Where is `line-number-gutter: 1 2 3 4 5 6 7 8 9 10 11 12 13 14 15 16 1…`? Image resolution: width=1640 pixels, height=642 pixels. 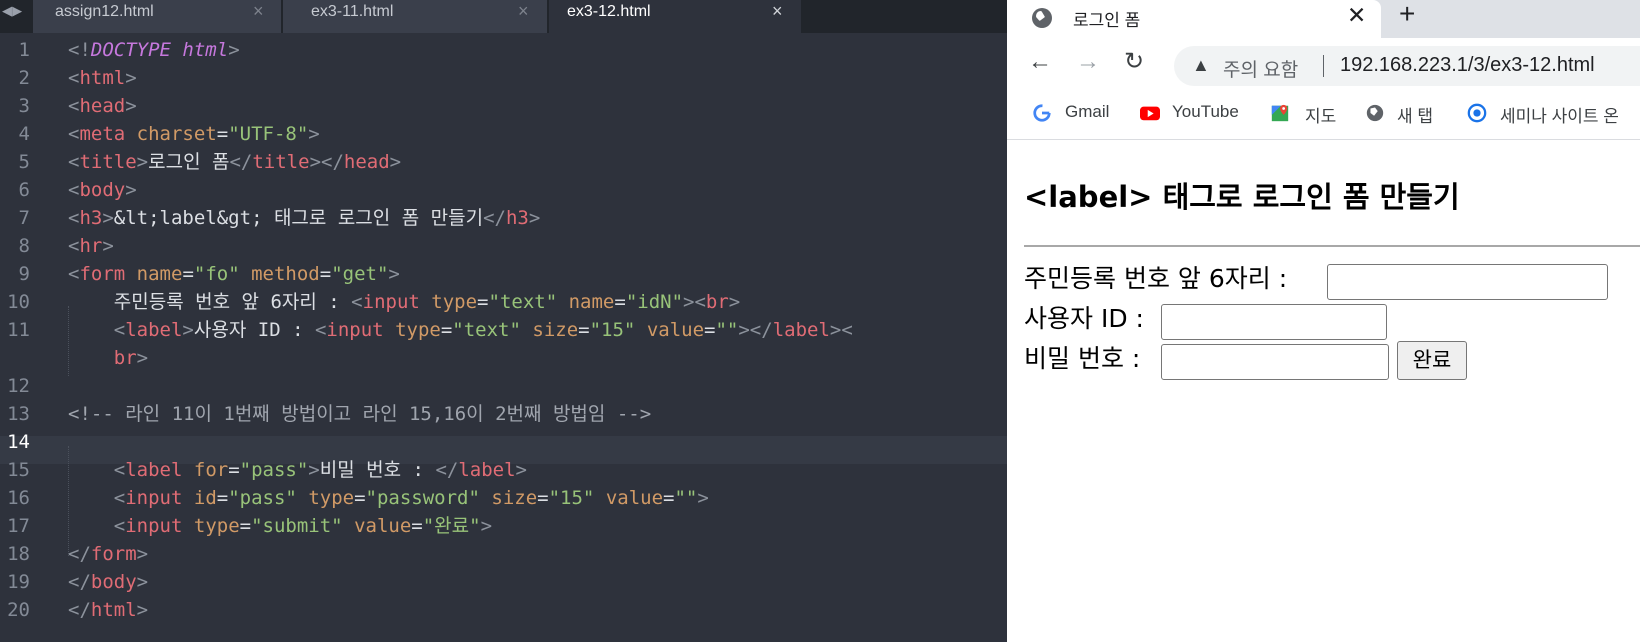
line-number-gutter: 1 2 3 4 5 6 7 8 9 10 11 12 13 14 15 16 1… is located at coordinates (30, 337).